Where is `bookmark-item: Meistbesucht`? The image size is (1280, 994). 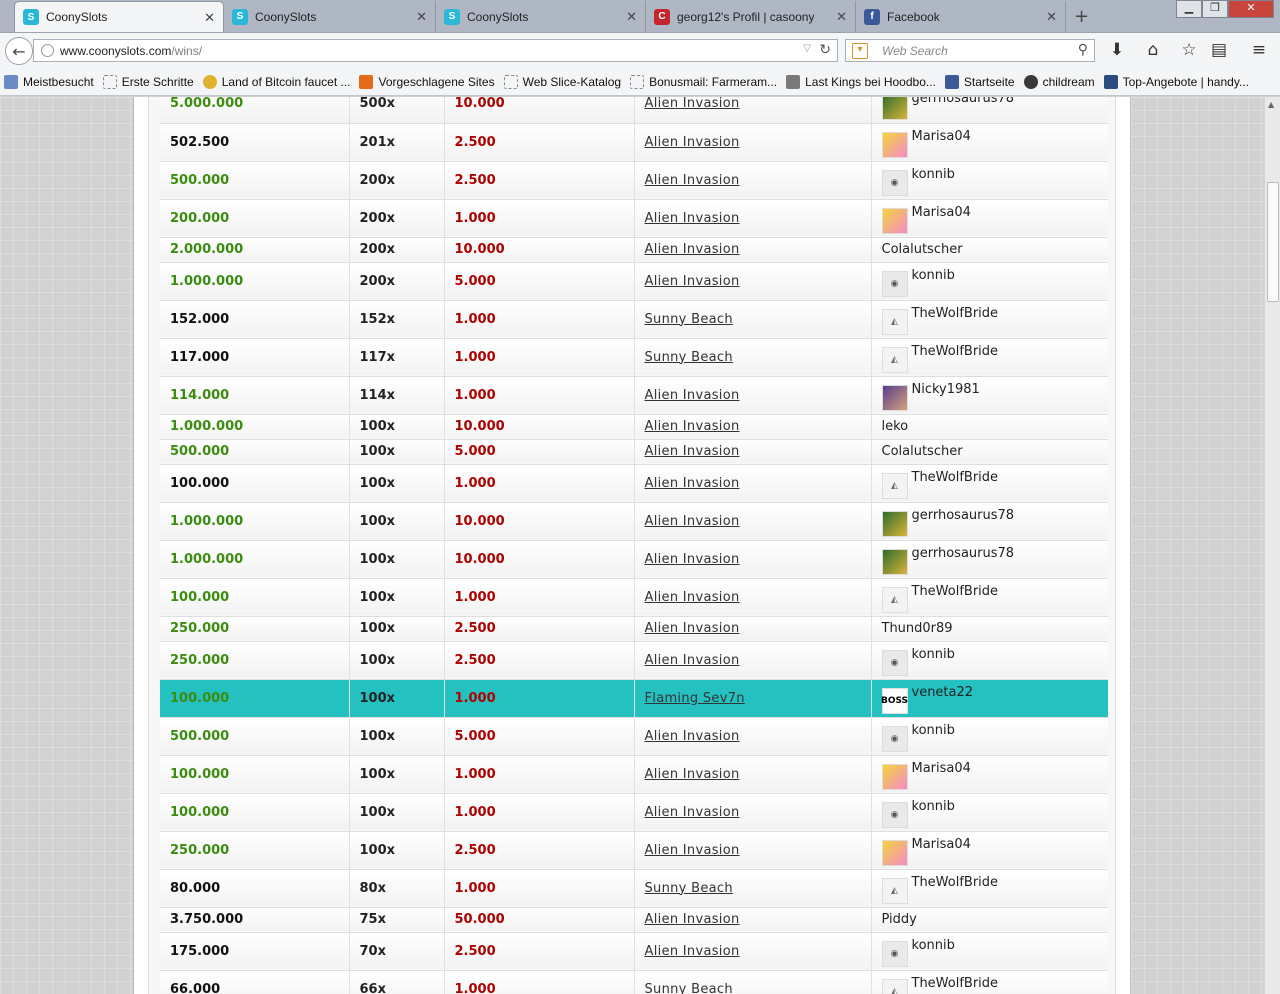
bookmark-item: Meistbesucht is located at coordinates (49, 81).